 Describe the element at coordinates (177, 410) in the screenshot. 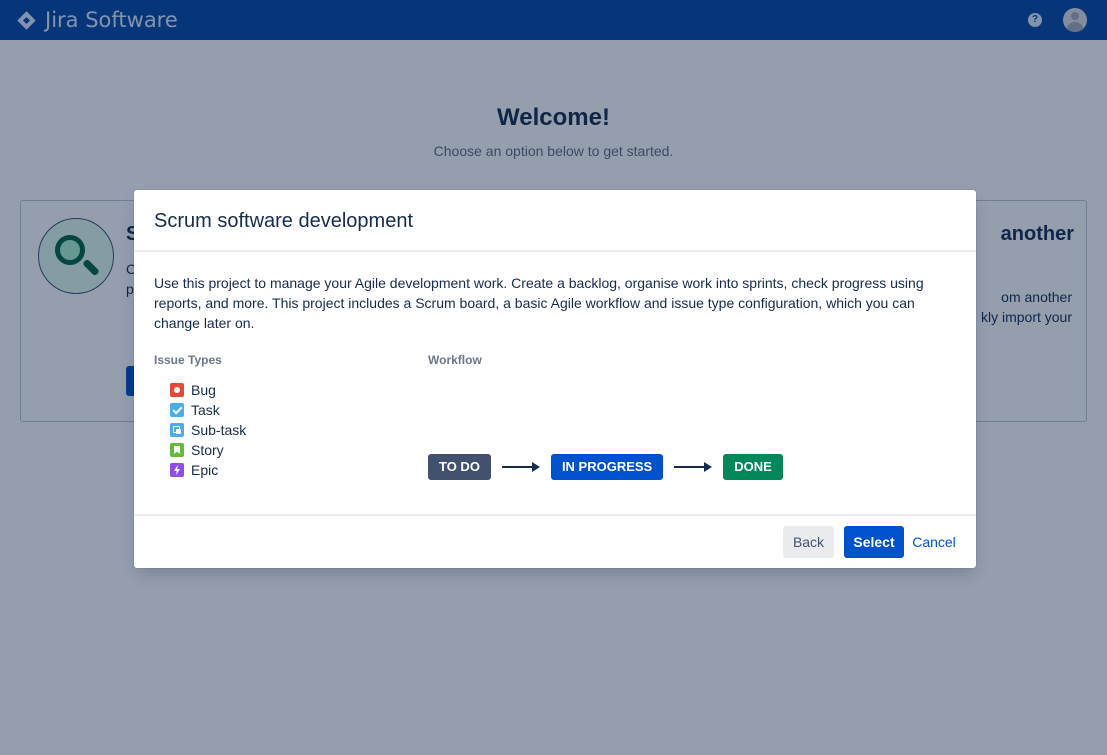

I see `task-icon` at that location.